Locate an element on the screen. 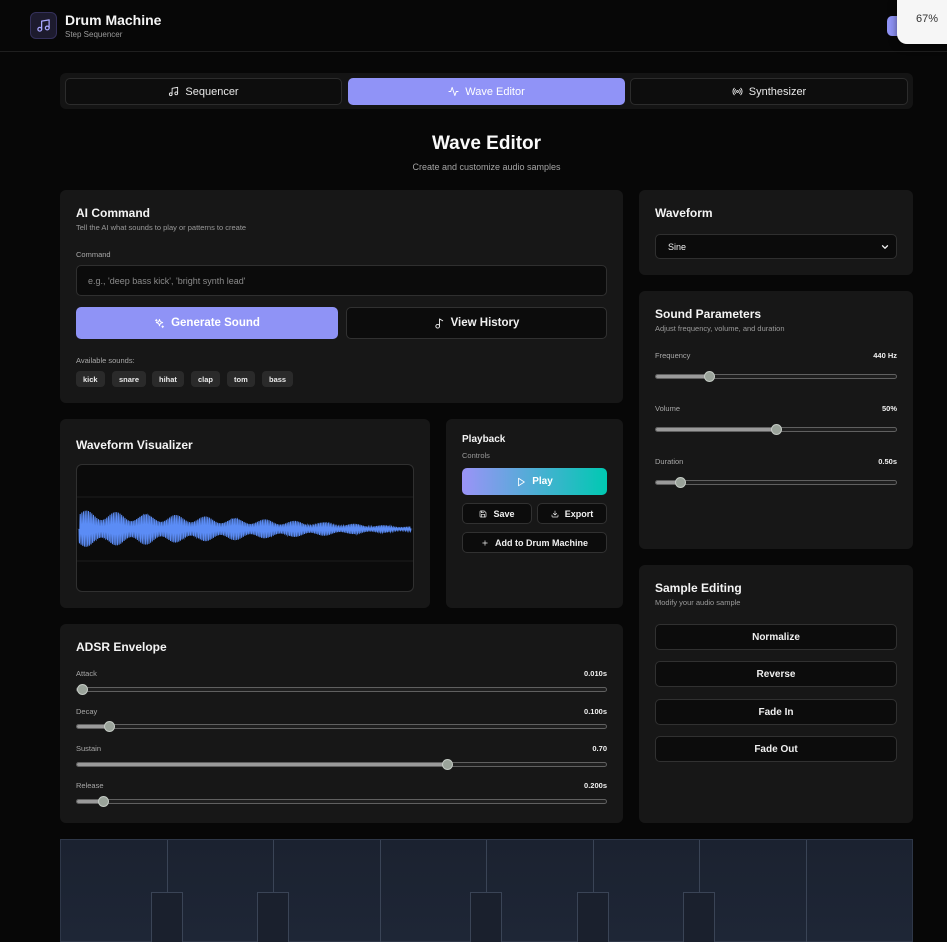 Image resolution: width=947 pixels, height=942 pixels. generate-sound-label: Generate Sound is located at coordinates (215, 323).